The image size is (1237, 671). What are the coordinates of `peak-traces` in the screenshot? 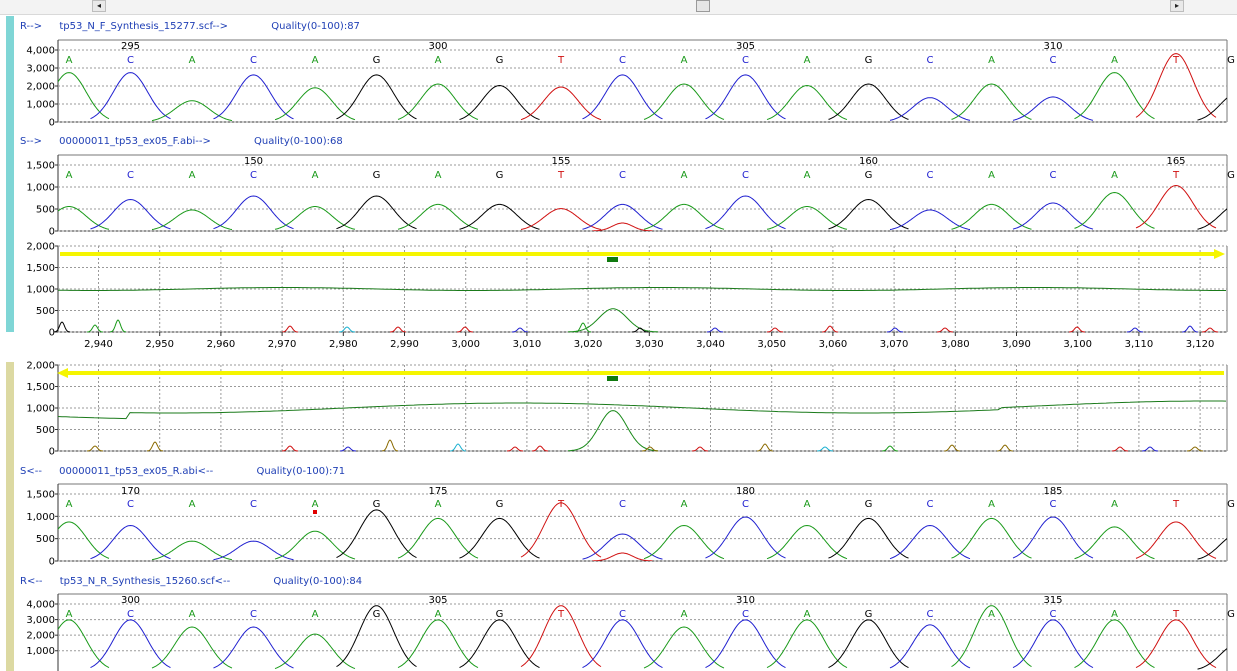 It's located at (642, 531).